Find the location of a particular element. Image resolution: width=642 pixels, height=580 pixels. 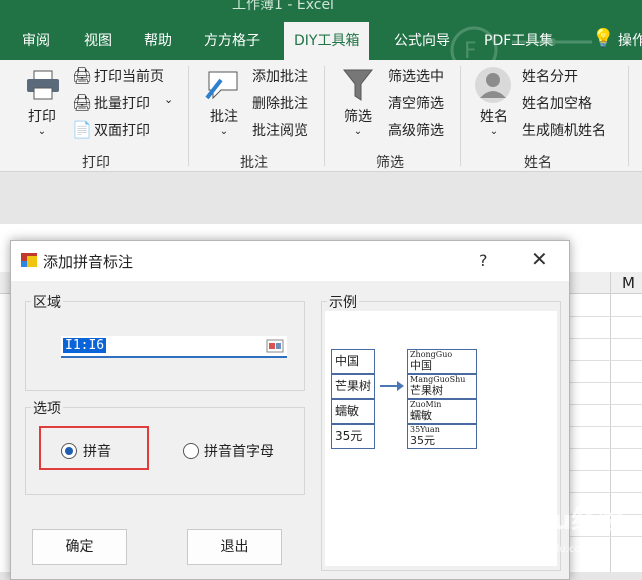

batch-print-button: 批量打印 is located at coordinates (122, 103).